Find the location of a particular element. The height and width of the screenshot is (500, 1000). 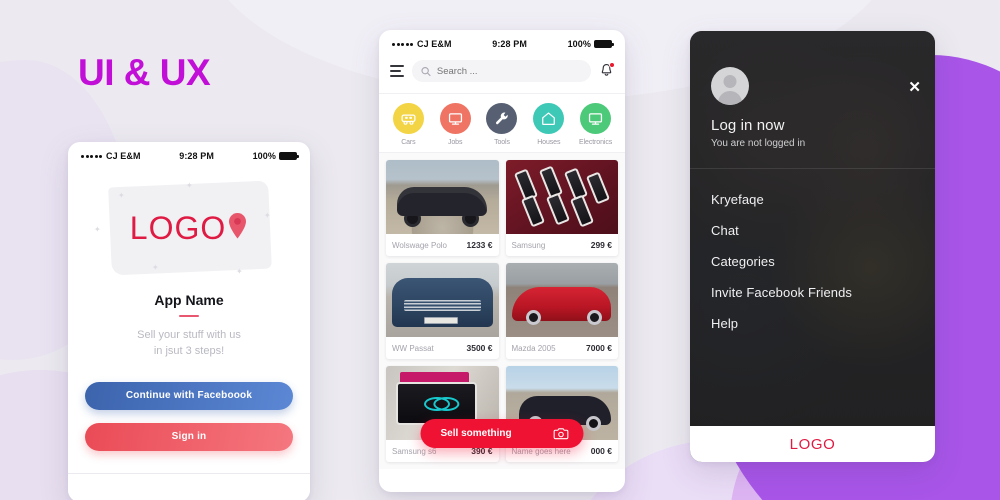

status-bar: CJ E&M 9:28 PM 100% is located at coordinates (502, 43).